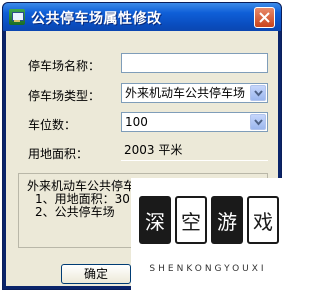 The image size is (320, 293). Describe the element at coordinates (52, 125) in the screenshot. I see `spaces-label: 车位数：` at that location.